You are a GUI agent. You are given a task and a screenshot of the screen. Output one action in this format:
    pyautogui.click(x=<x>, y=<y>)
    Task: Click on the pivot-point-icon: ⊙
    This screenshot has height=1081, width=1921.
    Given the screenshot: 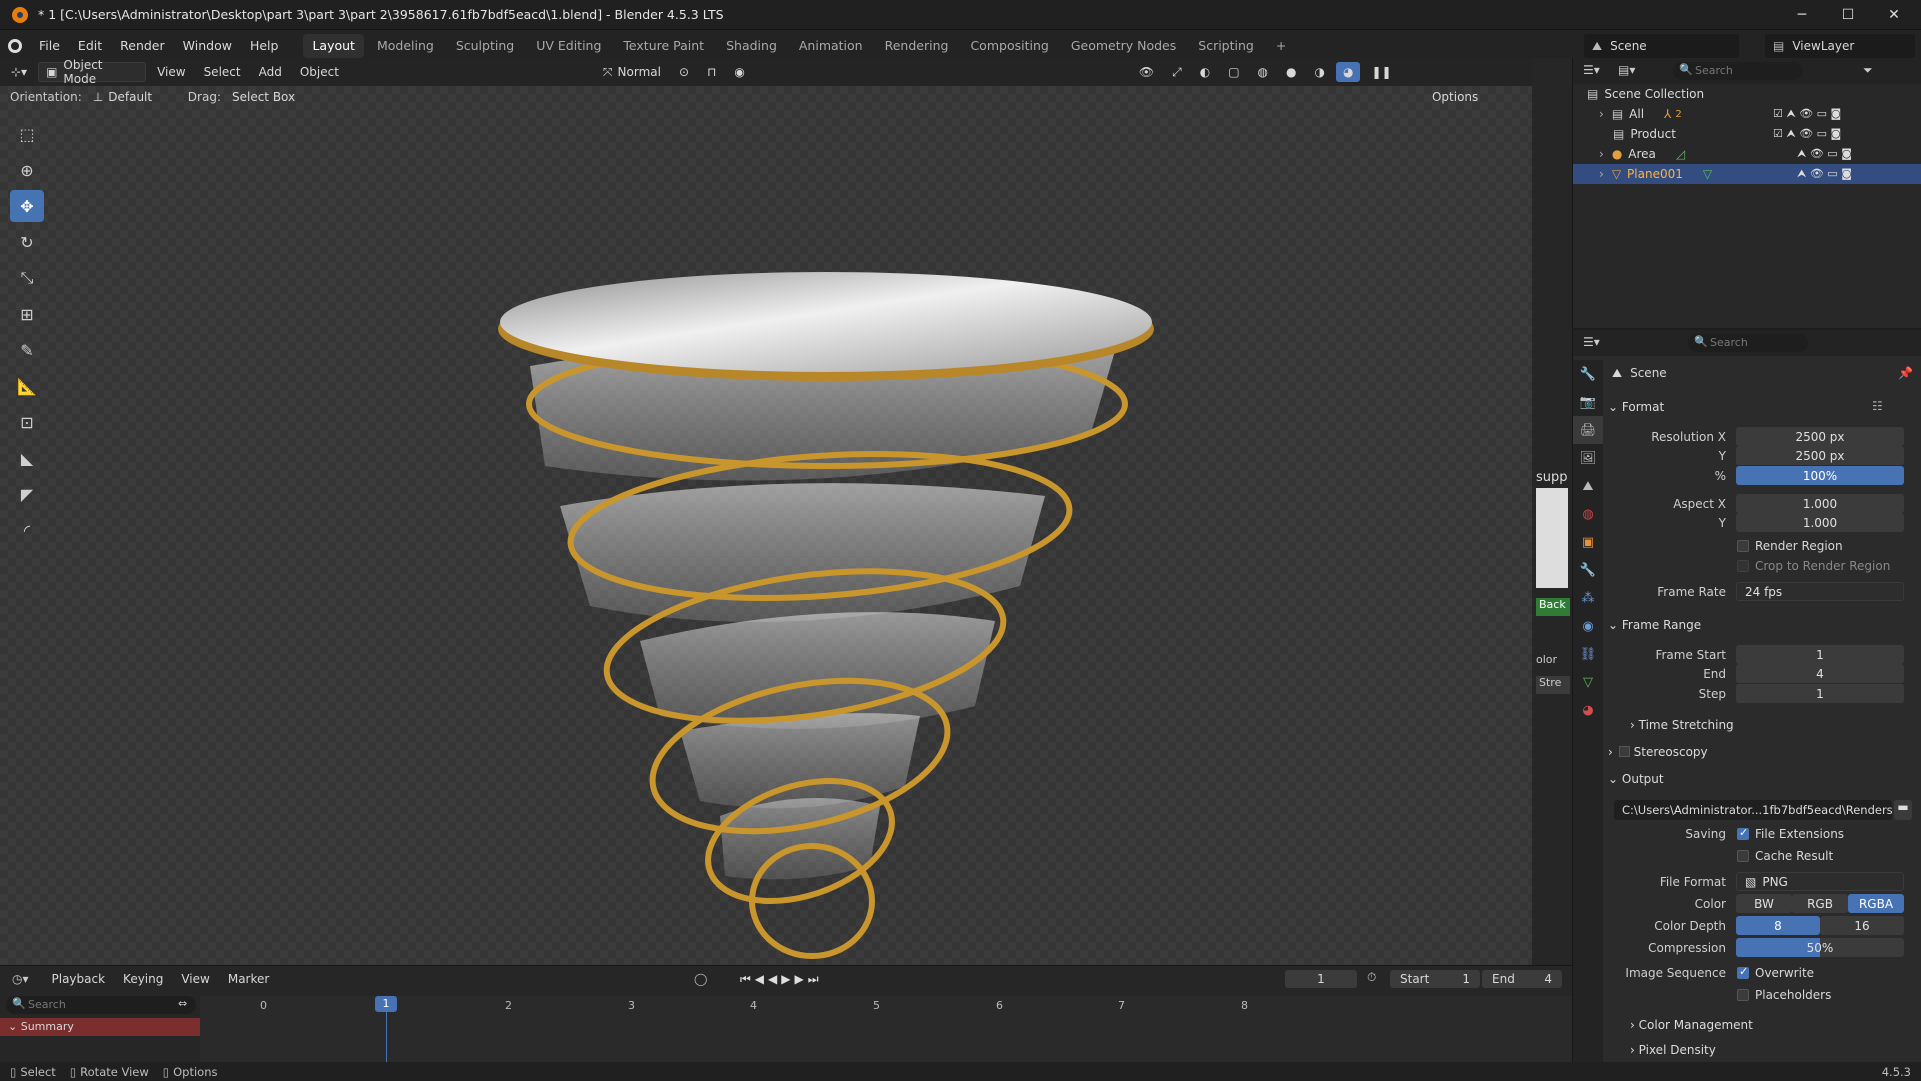 What is the action you would take?
    pyautogui.click(x=684, y=72)
    